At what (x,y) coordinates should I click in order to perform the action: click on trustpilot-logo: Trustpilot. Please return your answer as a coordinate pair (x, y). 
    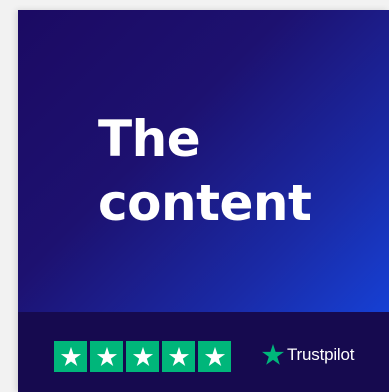
    Looking at the image, I should click on (307, 355).